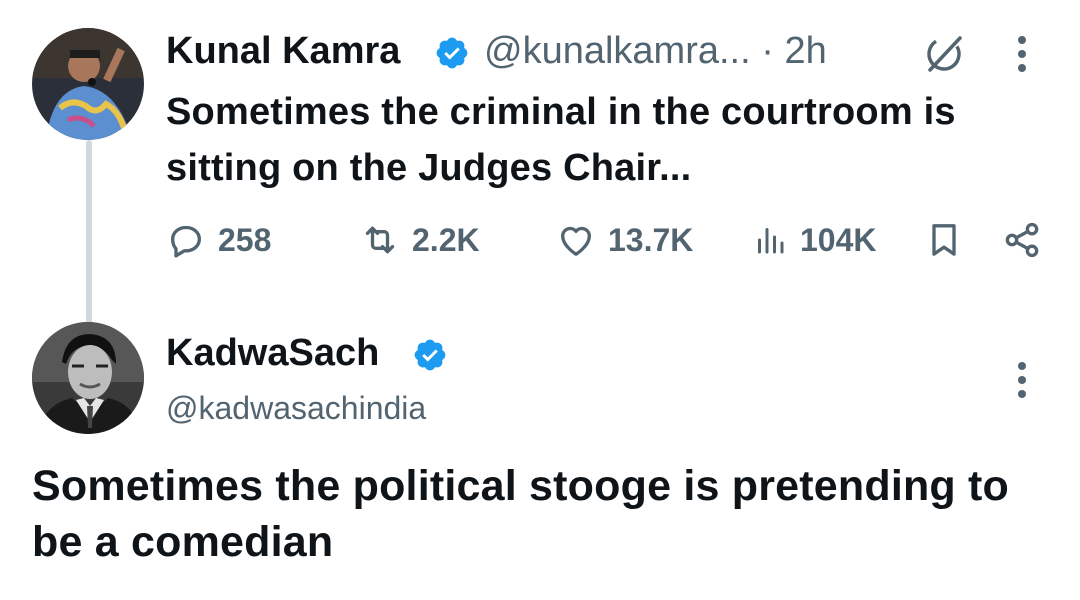 The height and width of the screenshot is (600, 1080). I want to click on bookmark-icon, so click(944, 240).